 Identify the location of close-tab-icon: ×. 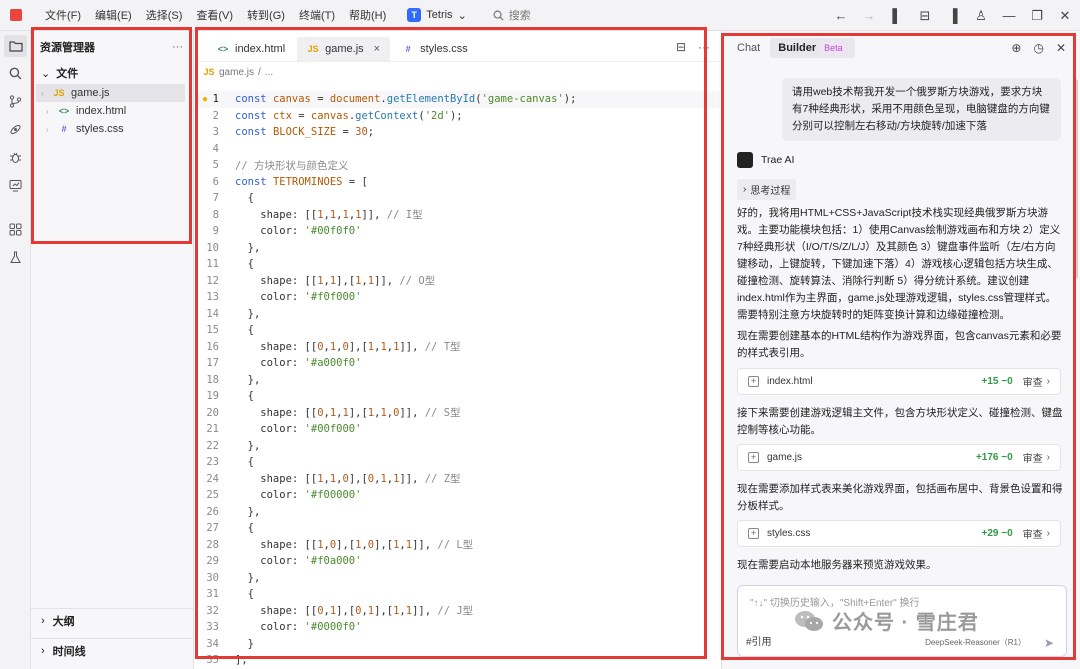
(377, 49).